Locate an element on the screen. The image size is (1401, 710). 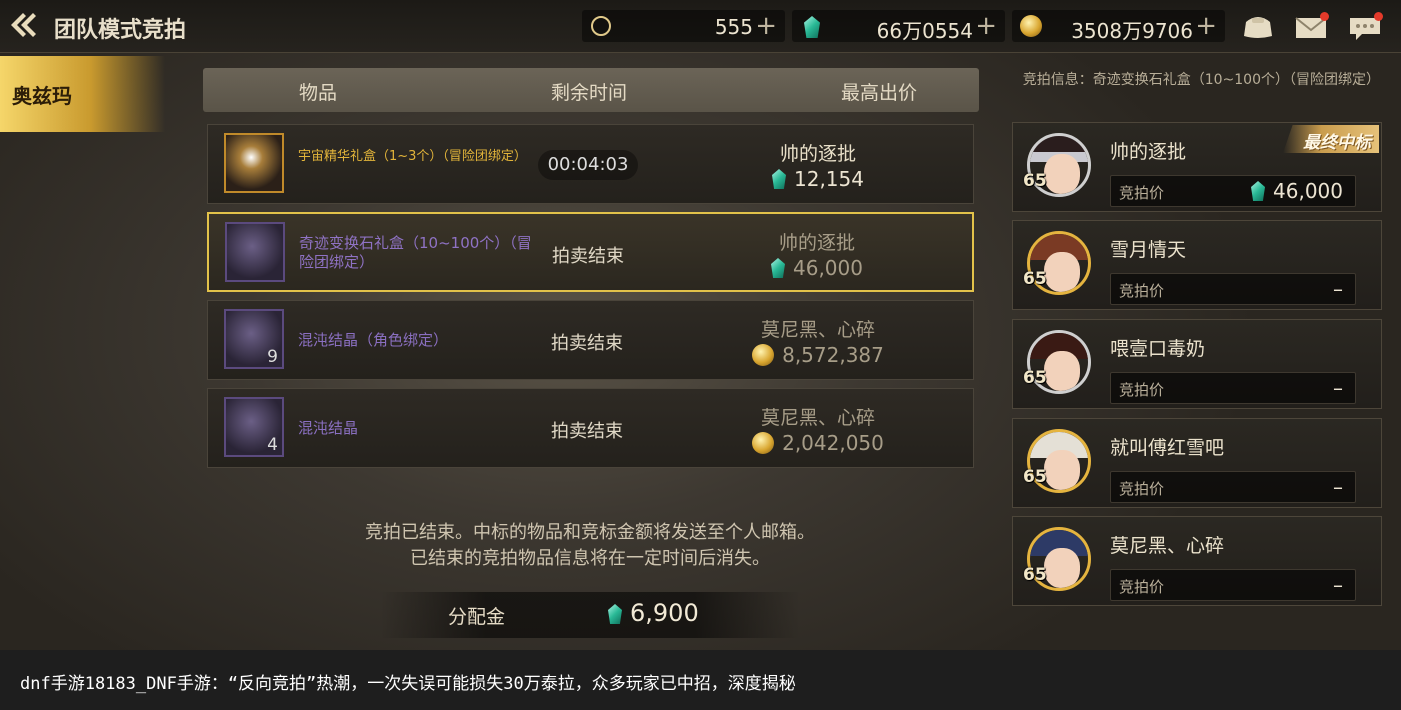
mail-icon is located at coordinates (1312, 26).